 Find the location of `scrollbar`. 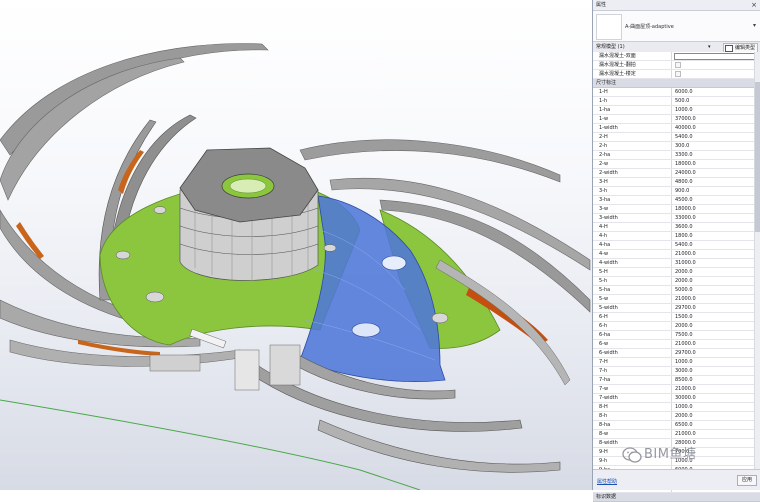

scrollbar is located at coordinates (757, 261).